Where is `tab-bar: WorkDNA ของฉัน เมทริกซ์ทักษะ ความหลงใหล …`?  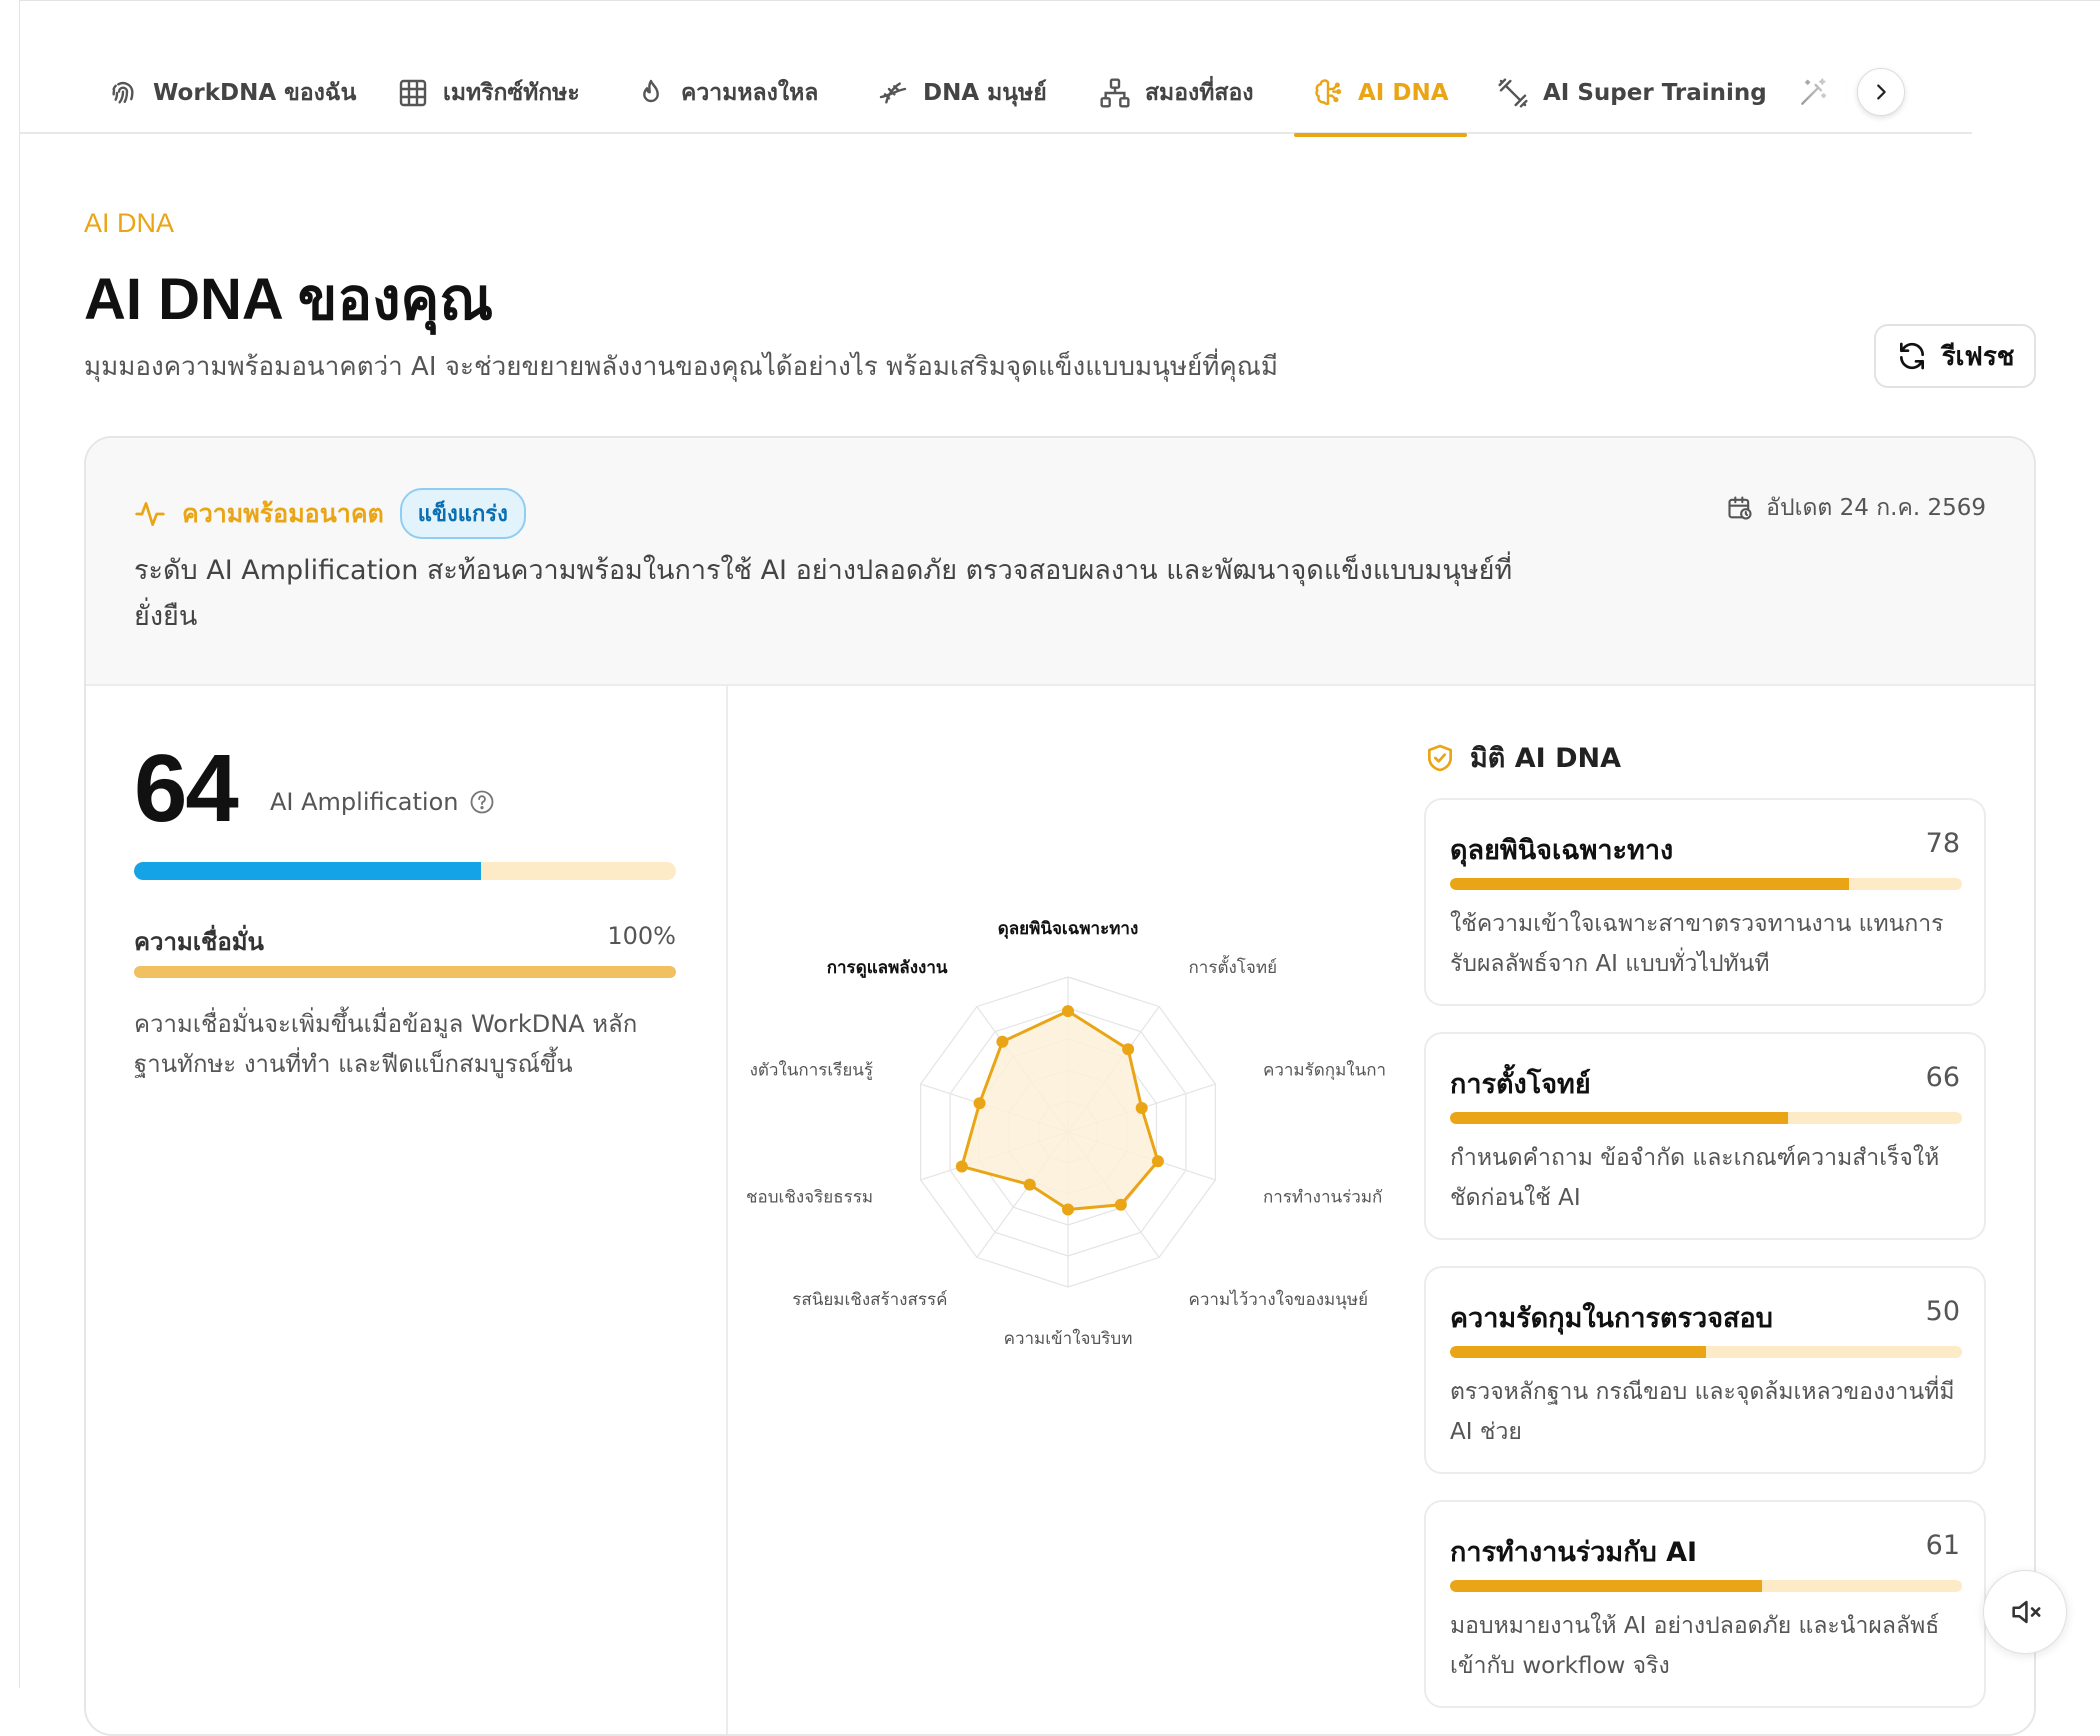 tab-bar: WorkDNA ของฉัน เมทริกซ์ทักษะ ความหลงใหล … is located at coordinates (995, 94).